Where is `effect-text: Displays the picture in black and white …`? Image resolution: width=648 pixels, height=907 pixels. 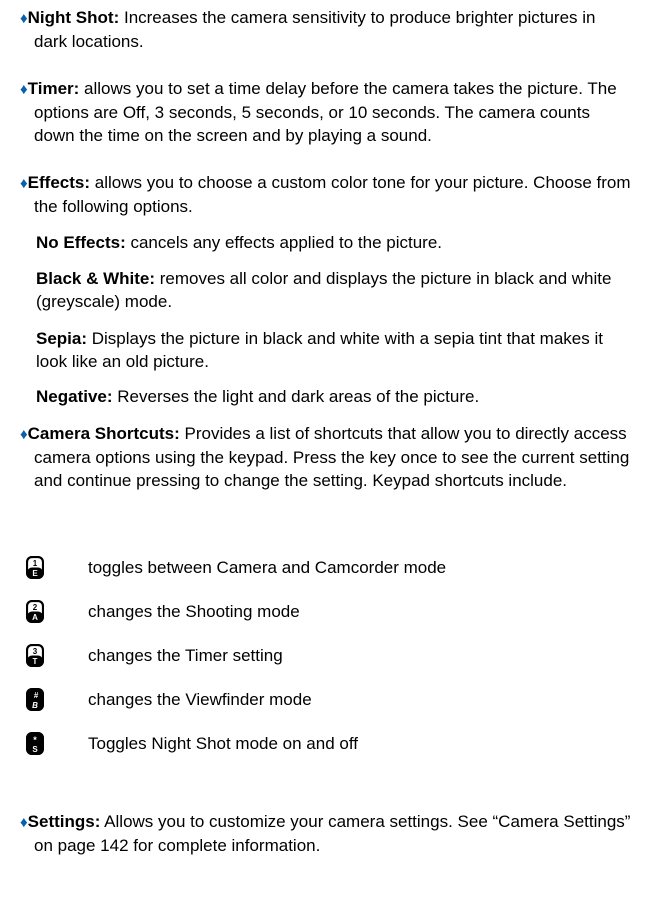 effect-text: Displays the picture in black and white … is located at coordinates (319, 350).